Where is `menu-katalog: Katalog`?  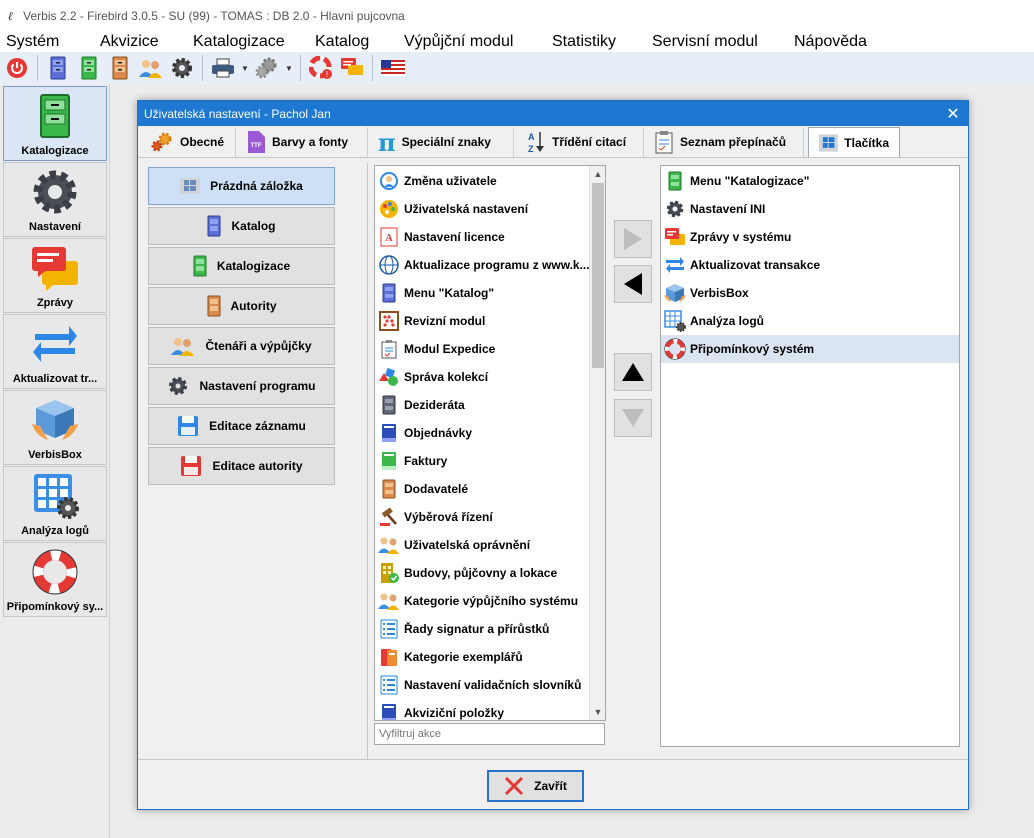 menu-katalog: Katalog is located at coordinates (353, 42).